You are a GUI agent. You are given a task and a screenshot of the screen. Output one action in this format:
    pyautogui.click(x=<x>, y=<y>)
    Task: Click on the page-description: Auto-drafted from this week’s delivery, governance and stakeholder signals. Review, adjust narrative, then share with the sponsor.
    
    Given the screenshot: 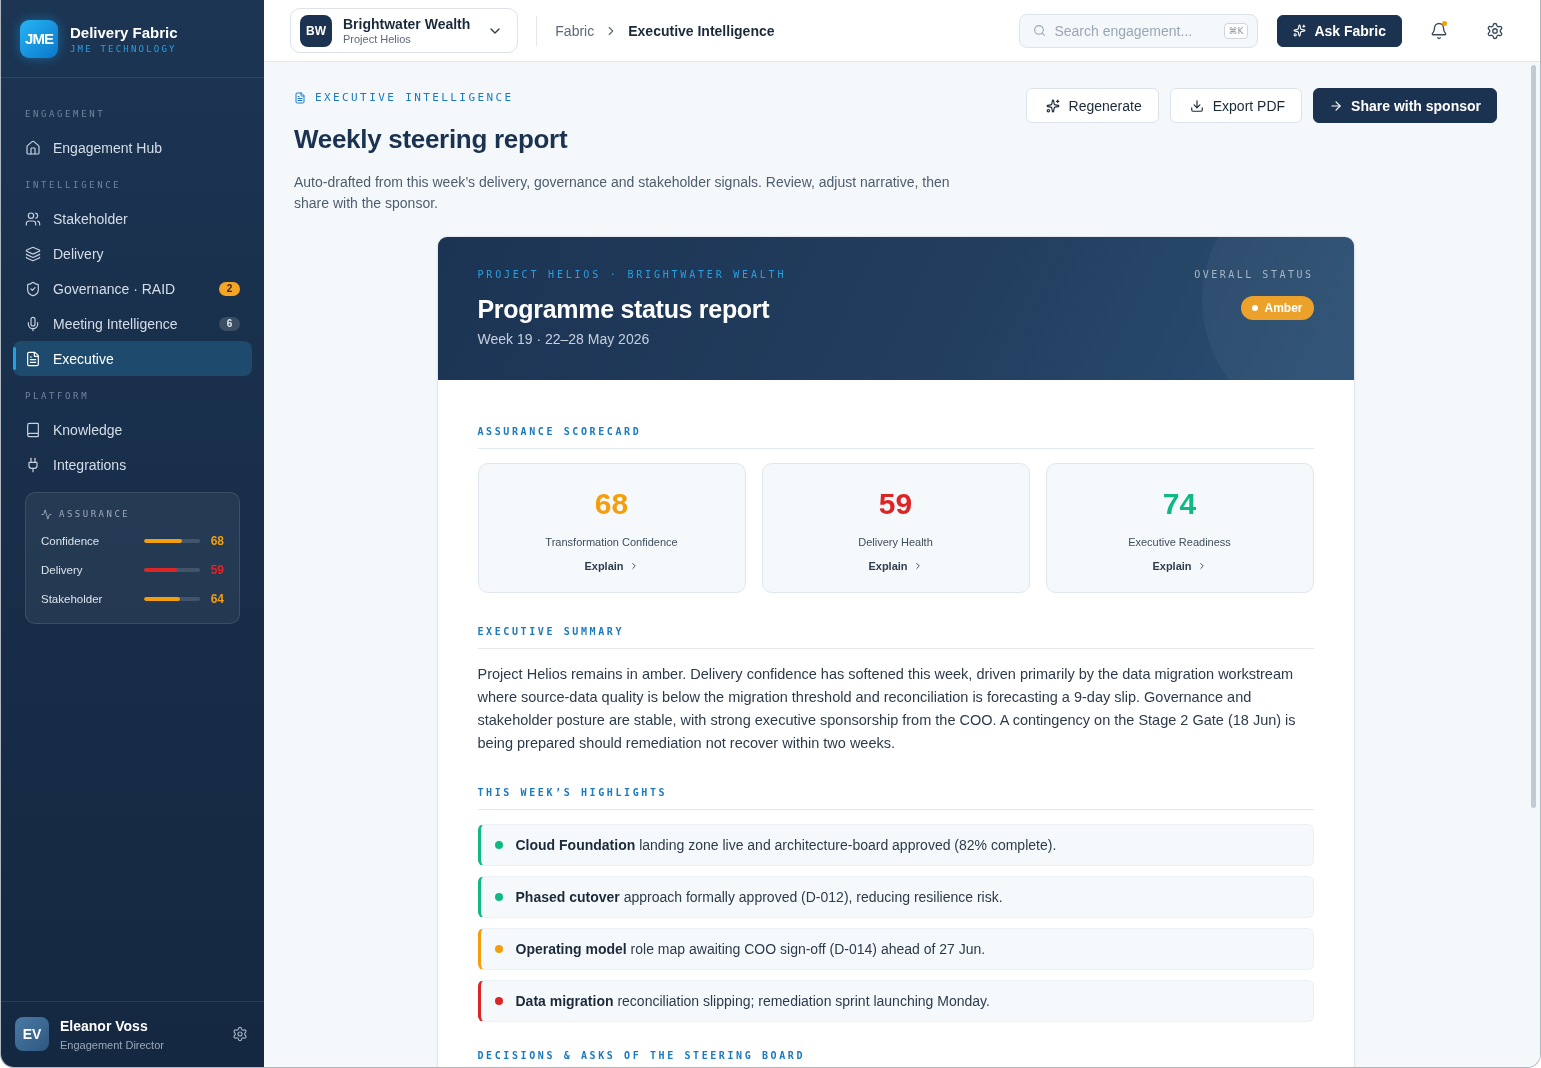 What is the action you would take?
    pyautogui.click(x=622, y=193)
    